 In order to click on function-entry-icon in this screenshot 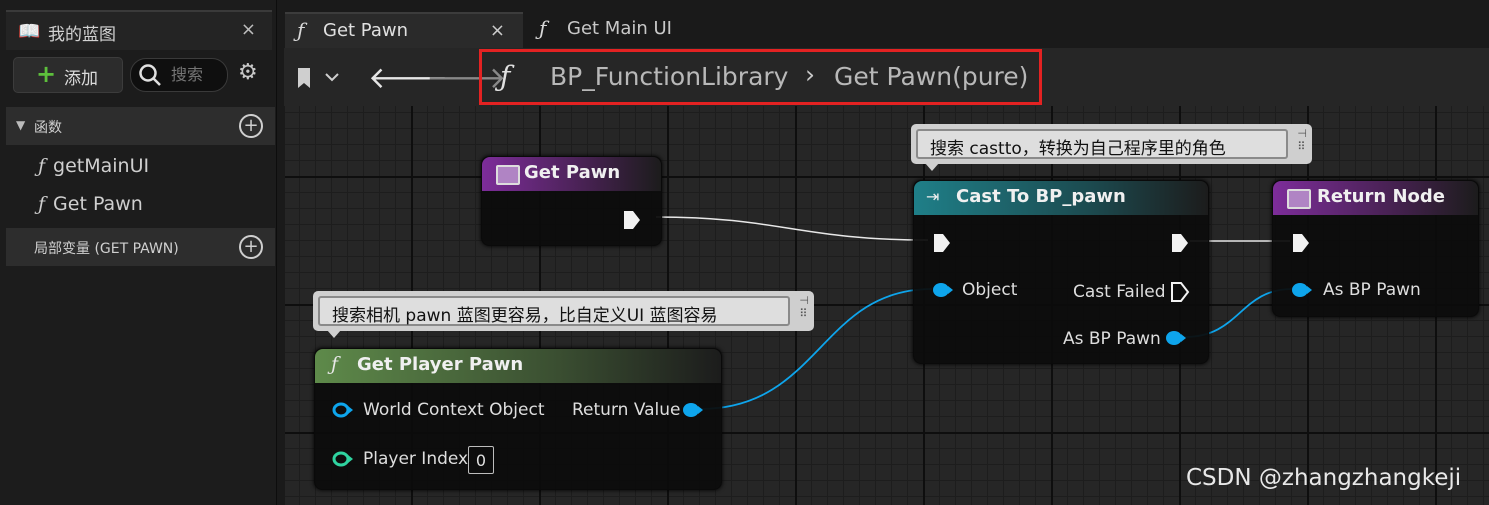, I will do `click(508, 175)`.